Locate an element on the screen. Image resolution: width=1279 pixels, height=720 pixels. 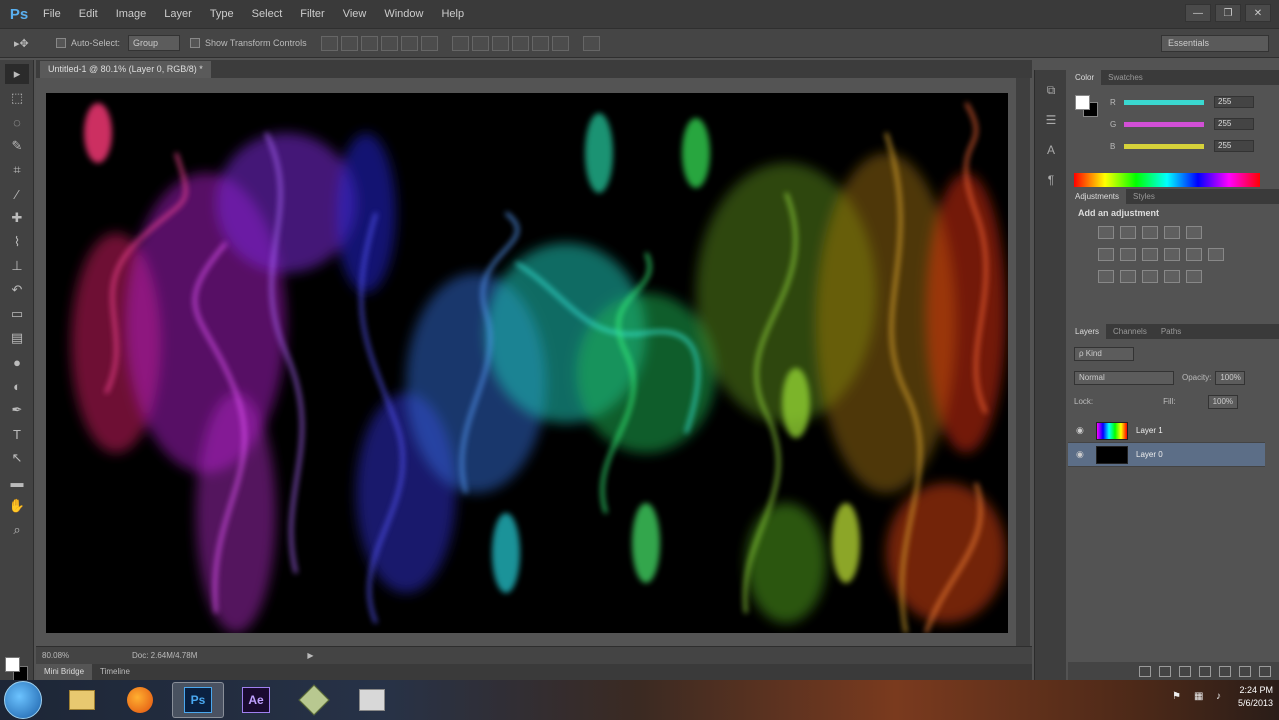
menu-window: Window is located at coordinates (403, 14).